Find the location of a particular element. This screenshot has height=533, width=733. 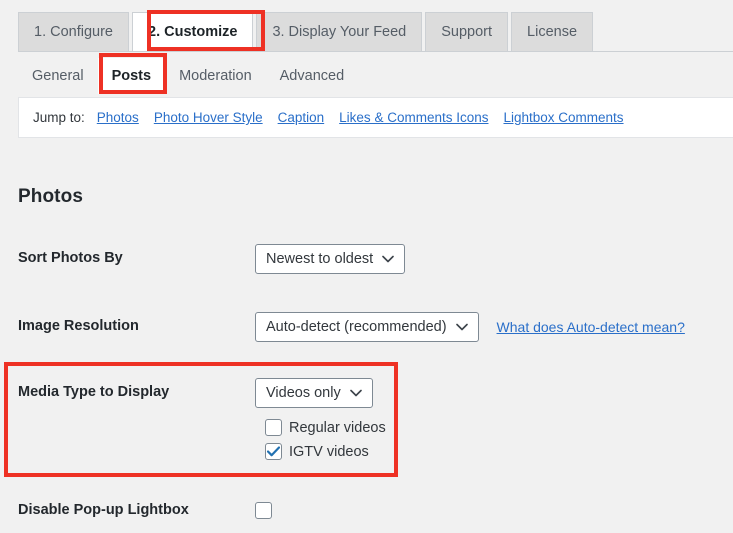

tab-license: License is located at coordinates (552, 31).